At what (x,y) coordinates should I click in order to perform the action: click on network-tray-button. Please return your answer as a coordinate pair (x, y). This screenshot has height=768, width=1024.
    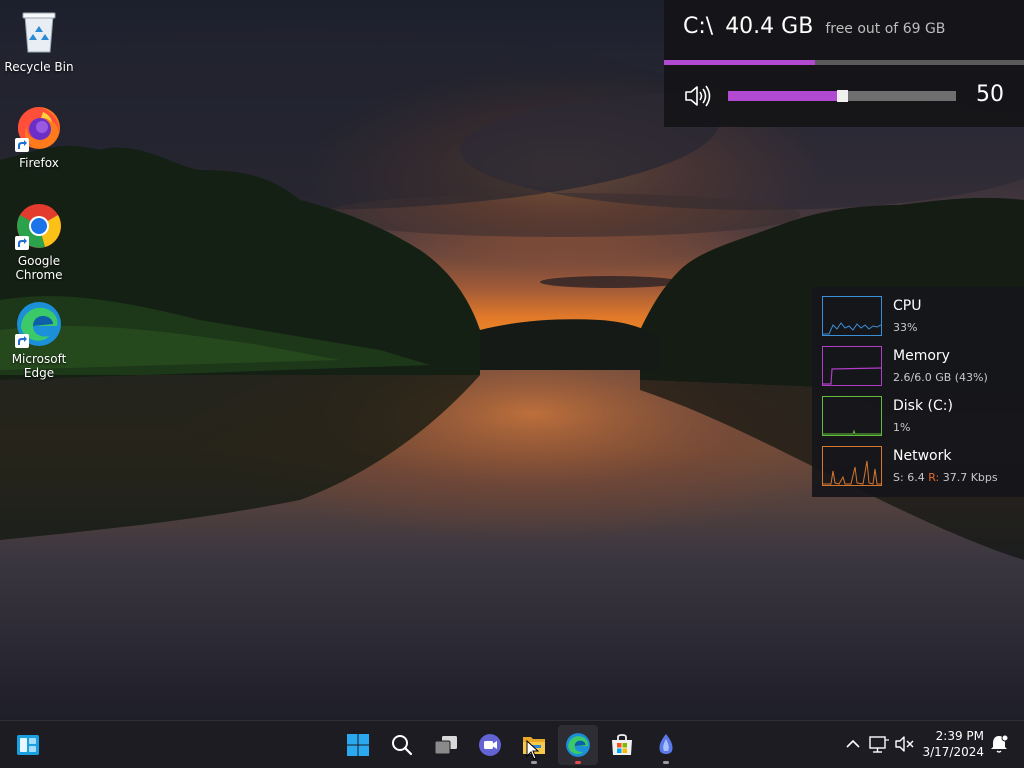
    Looking at the image, I should click on (879, 744).